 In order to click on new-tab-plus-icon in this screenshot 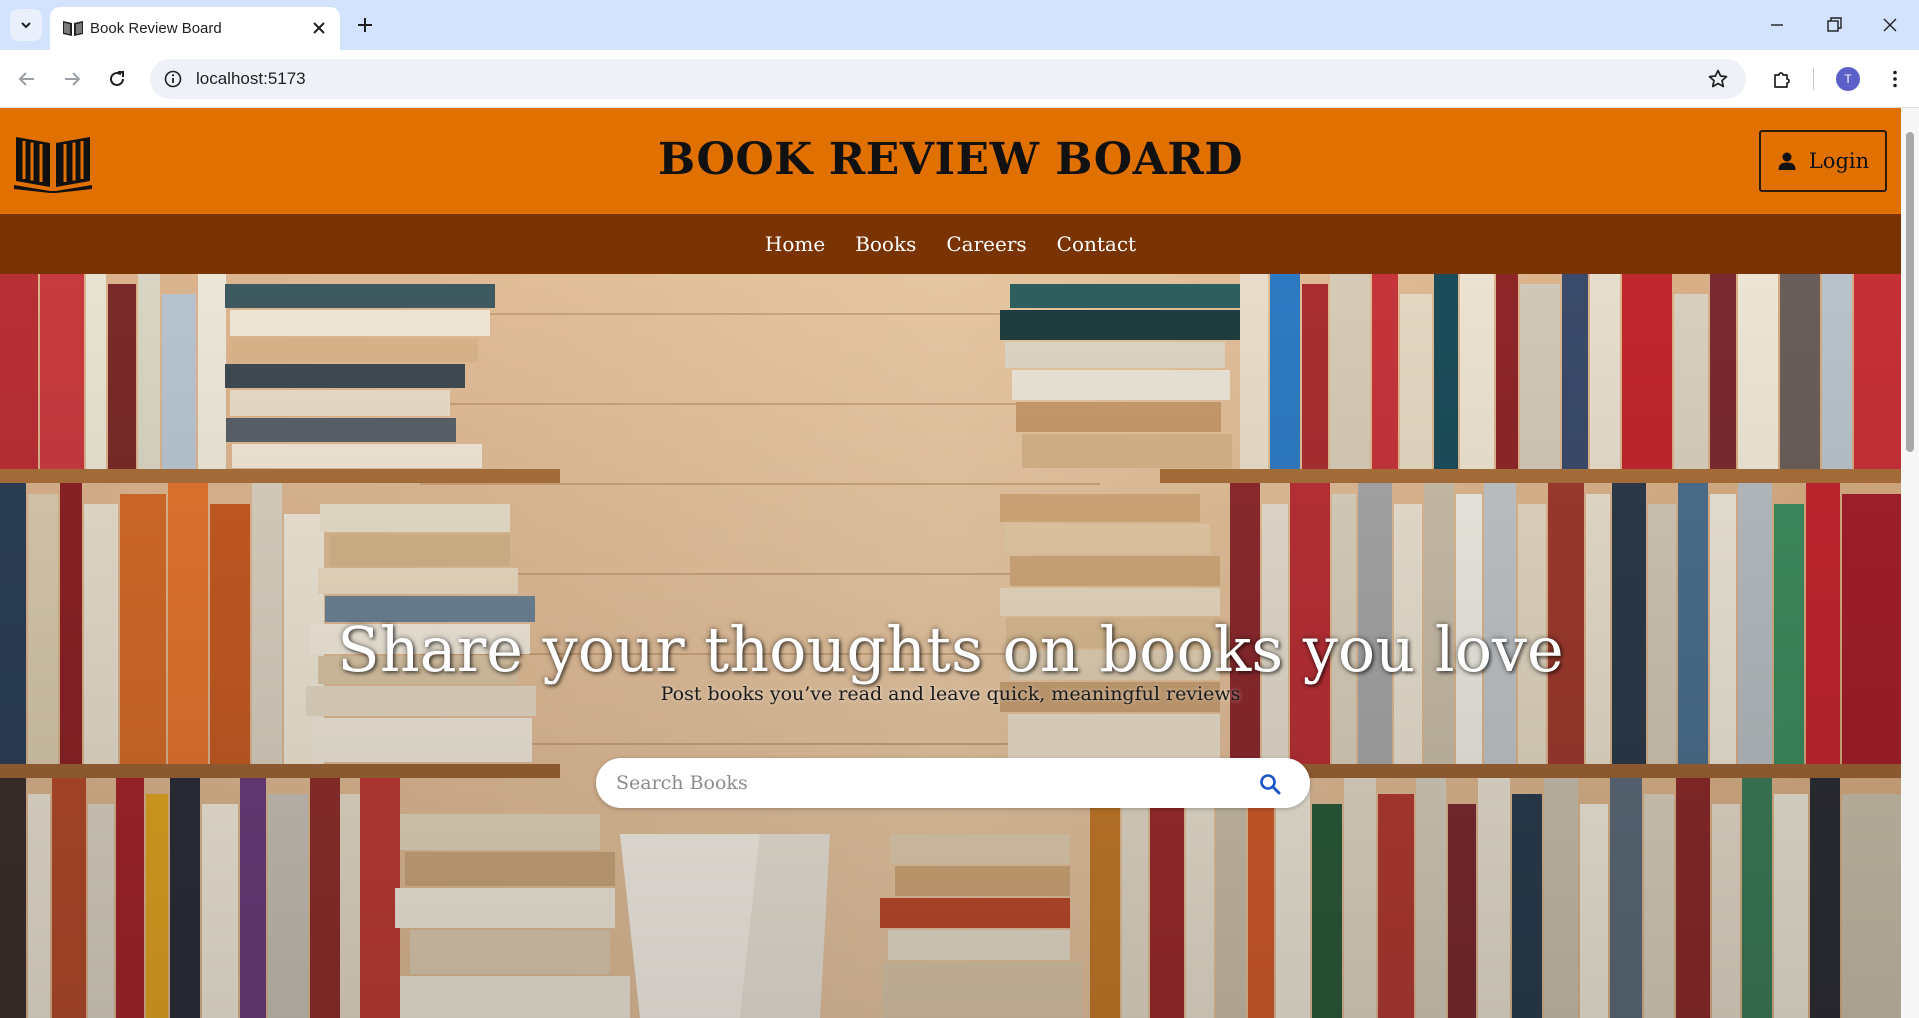, I will do `click(365, 25)`.